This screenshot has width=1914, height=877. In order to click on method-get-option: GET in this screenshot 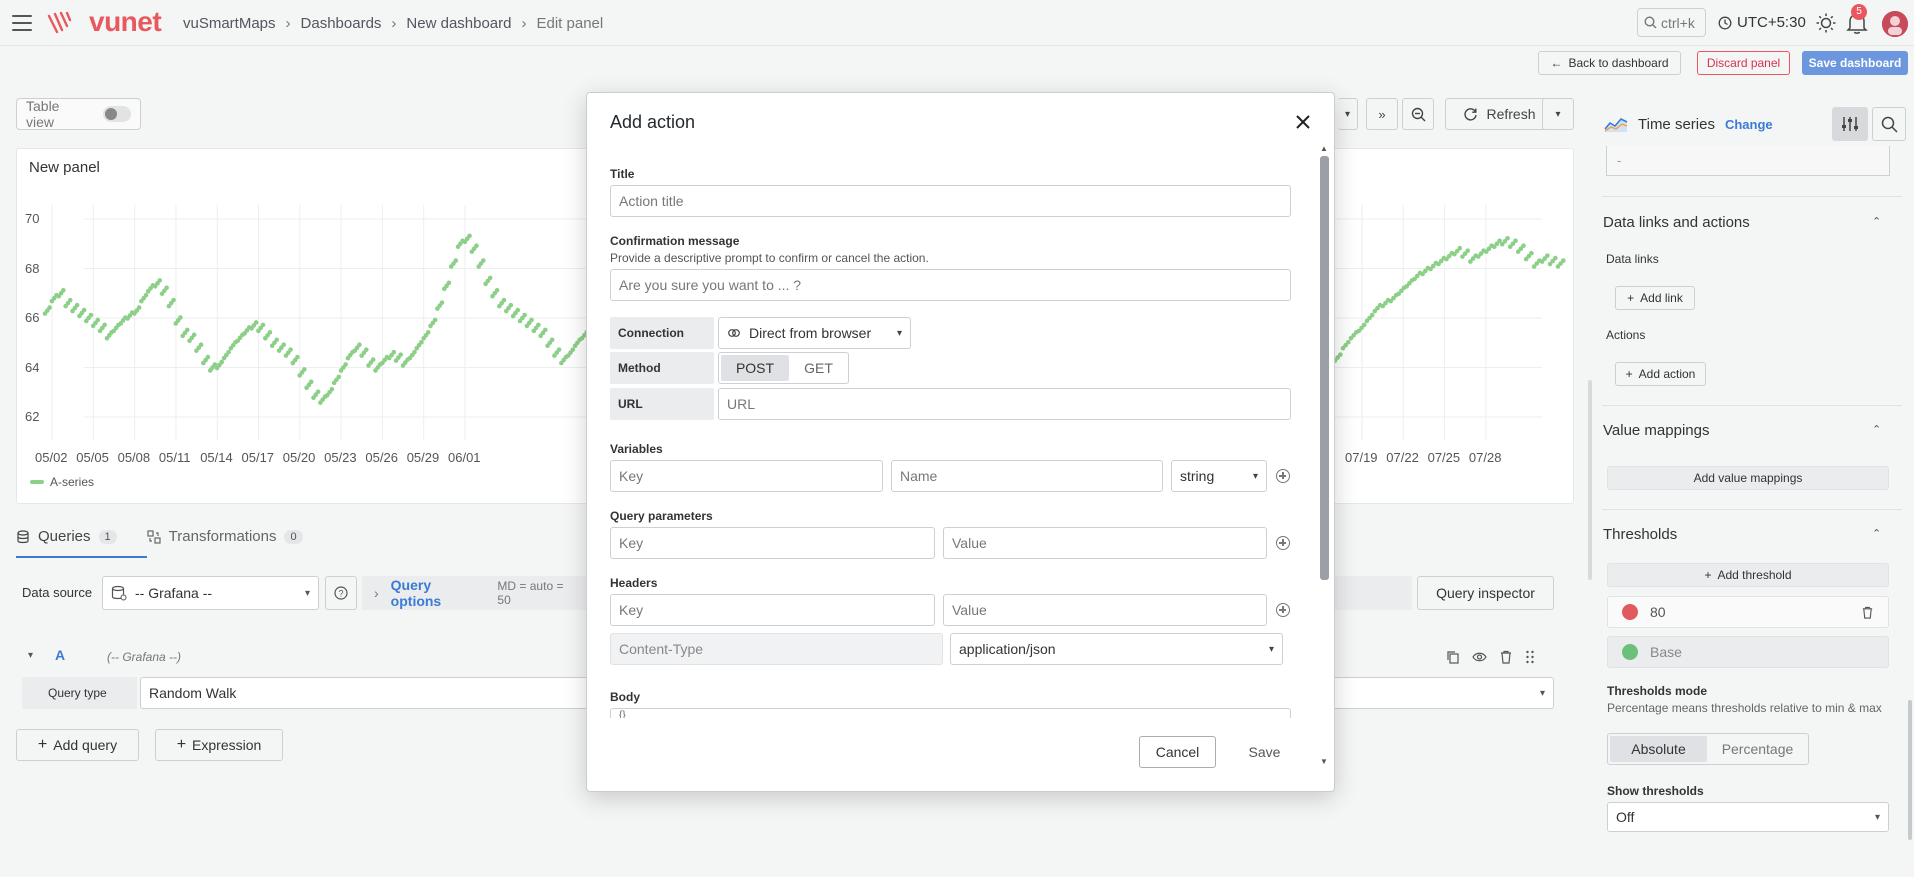, I will do `click(818, 368)`.